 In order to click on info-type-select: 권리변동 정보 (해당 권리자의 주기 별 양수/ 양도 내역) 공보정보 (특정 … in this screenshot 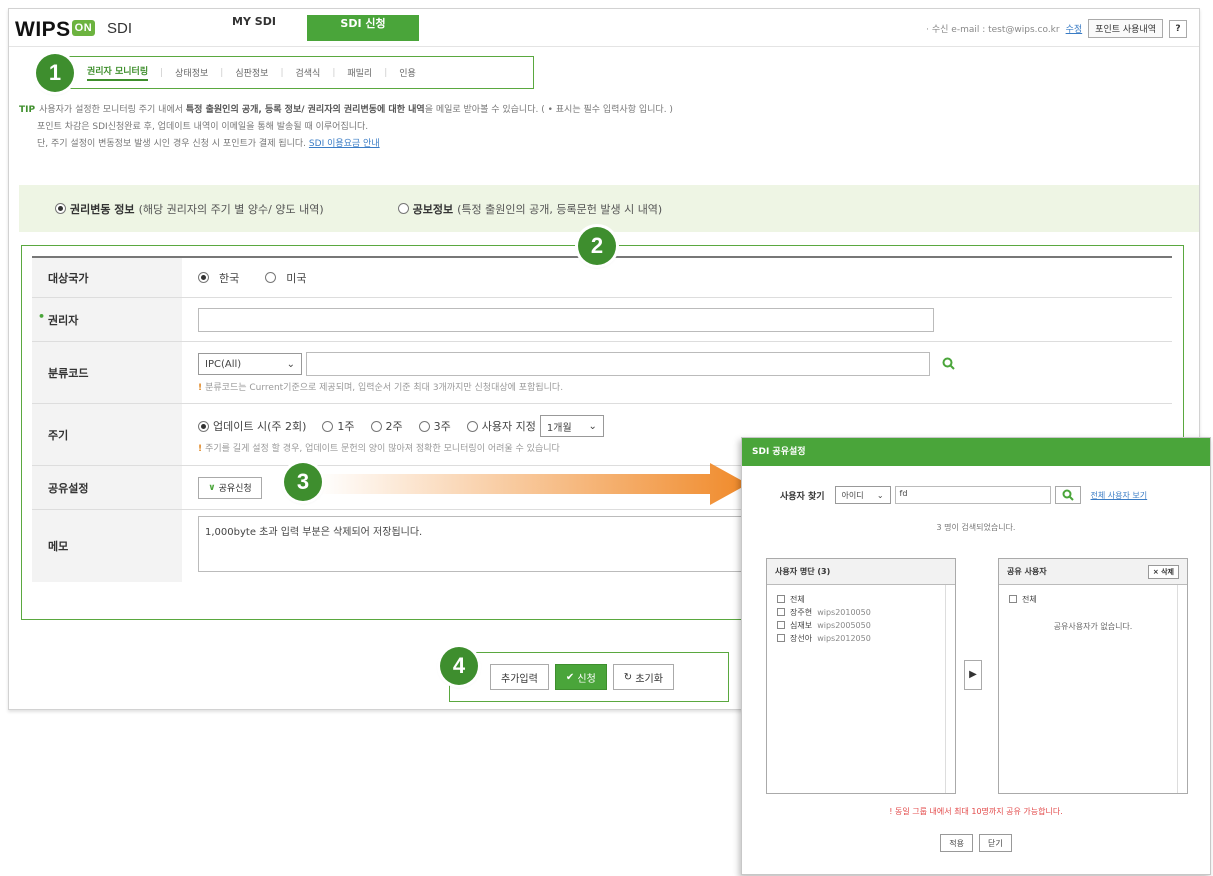, I will do `click(609, 208)`.